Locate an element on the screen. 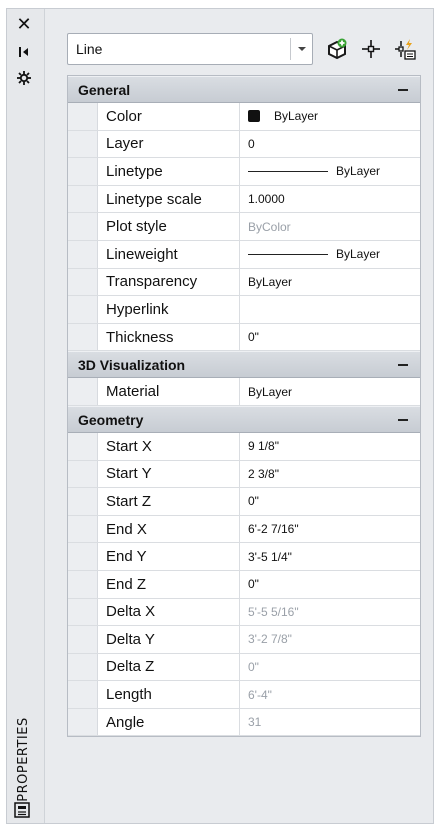 The image size is (439, 828). property-name: Lineweight is located at coordinates (173, 254).